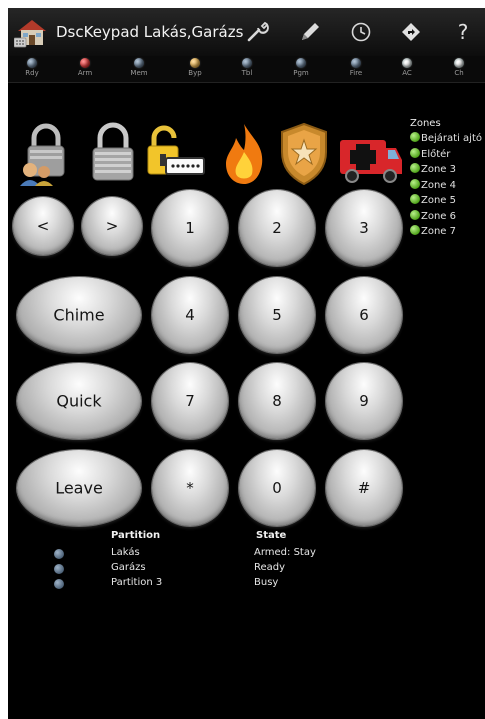  What do you see at coordinates (244, 152) in the screenshot?
I see `fire-icon` at bounding box center [244, 152].